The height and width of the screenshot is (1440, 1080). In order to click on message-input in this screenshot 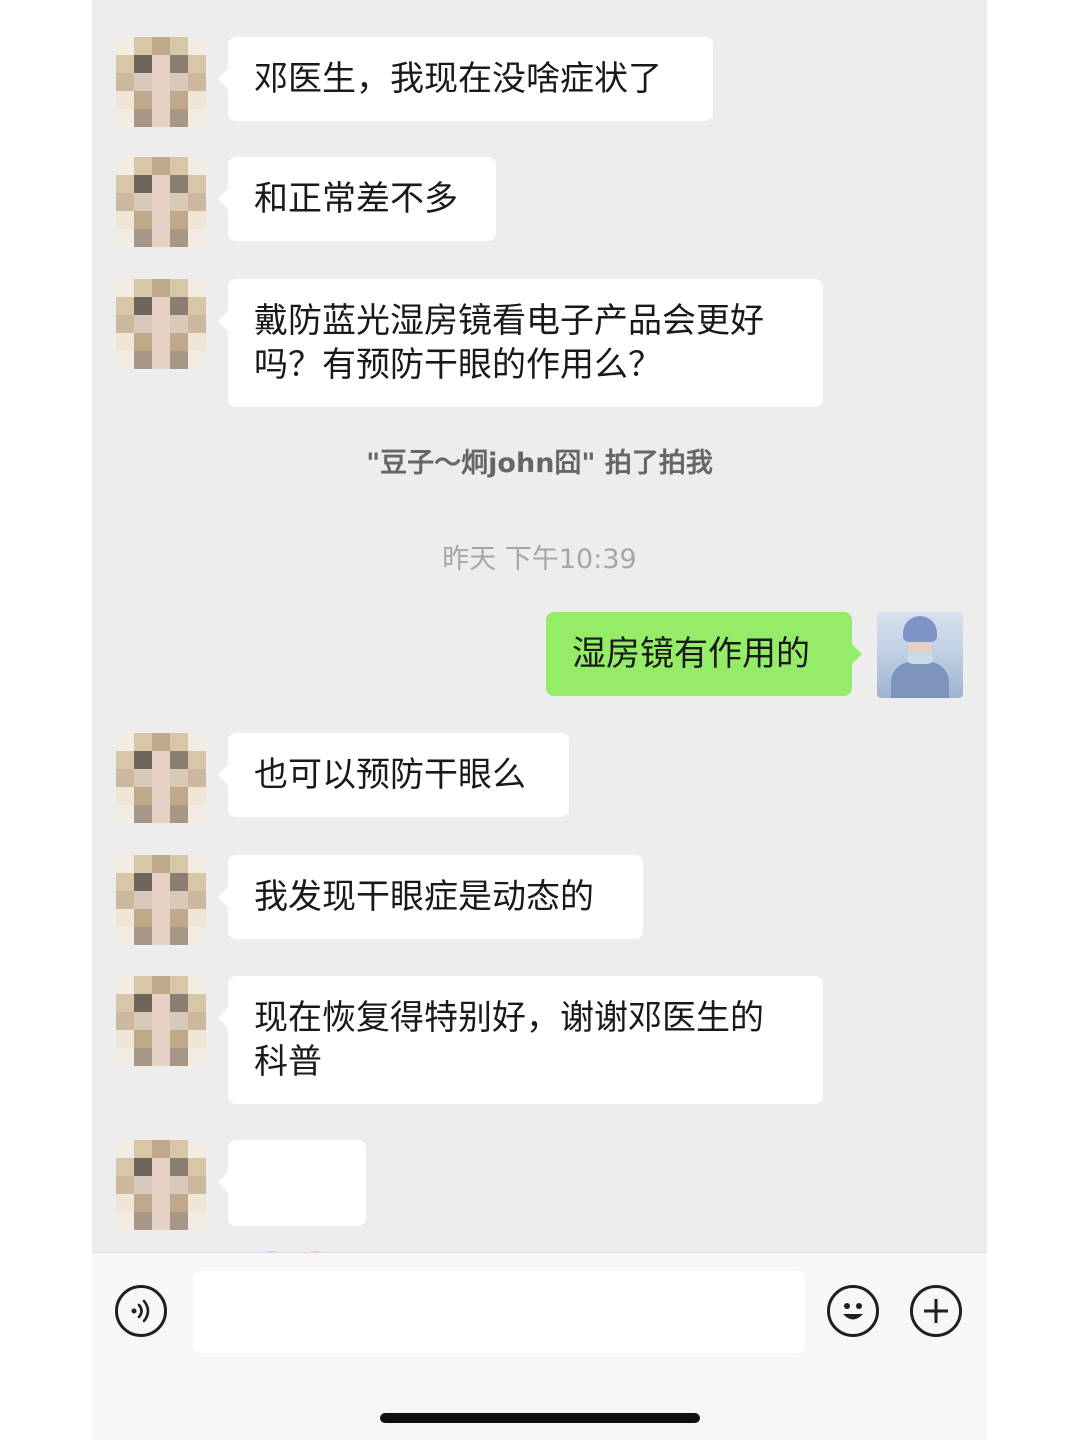, I will do `click(499, 1312)`.